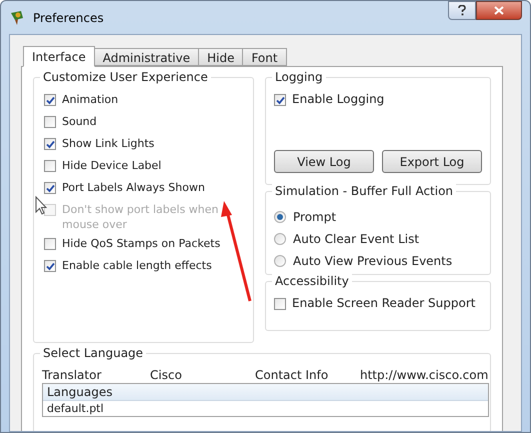  Describe the element at coordinates (59, 56) in the screenshot. I see `tab: Interface` at that location.